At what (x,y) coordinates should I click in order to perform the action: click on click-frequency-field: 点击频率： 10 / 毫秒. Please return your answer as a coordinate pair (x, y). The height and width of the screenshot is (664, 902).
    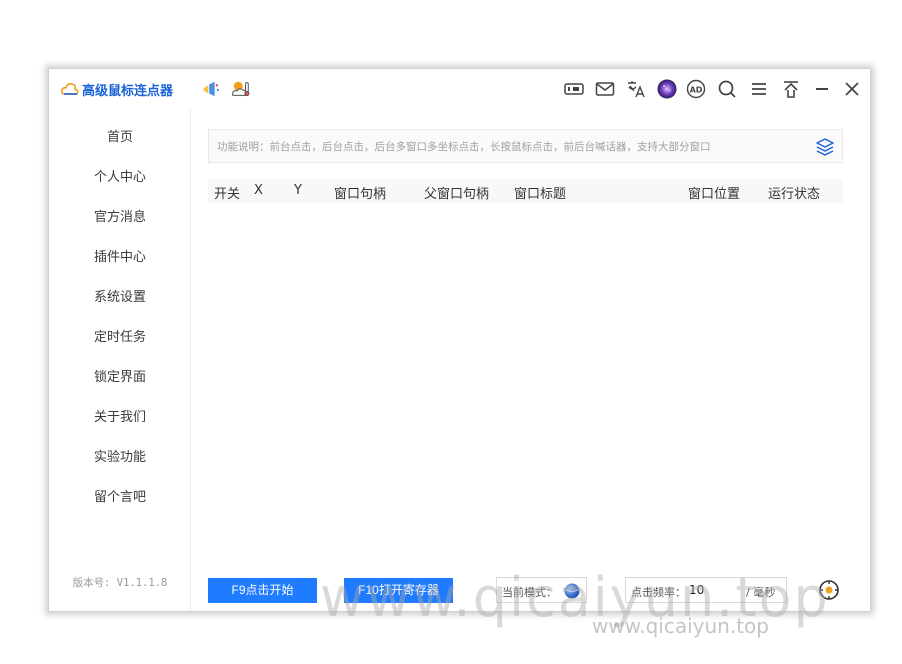
    Looking at the image, I should click on (706, 590).